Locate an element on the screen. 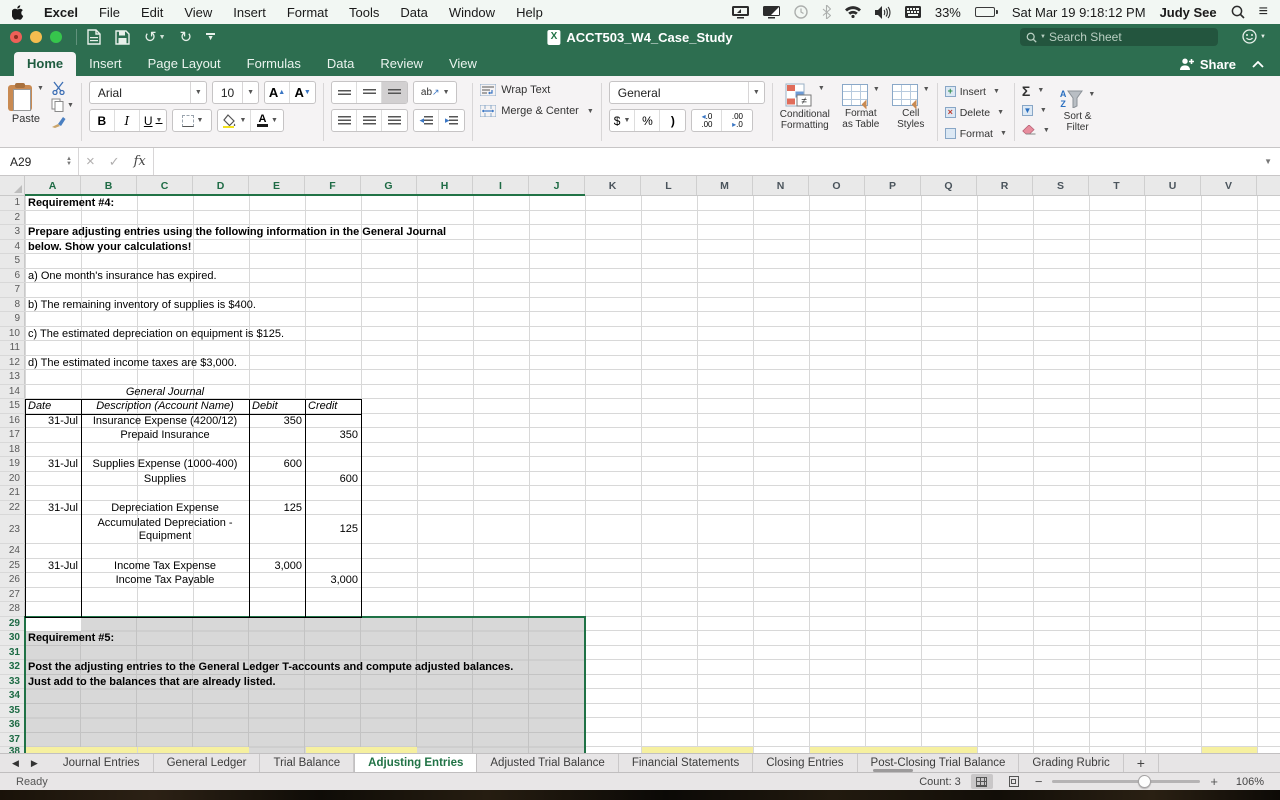  number-format-select: General ▼ is located at coordinates (686, 92).